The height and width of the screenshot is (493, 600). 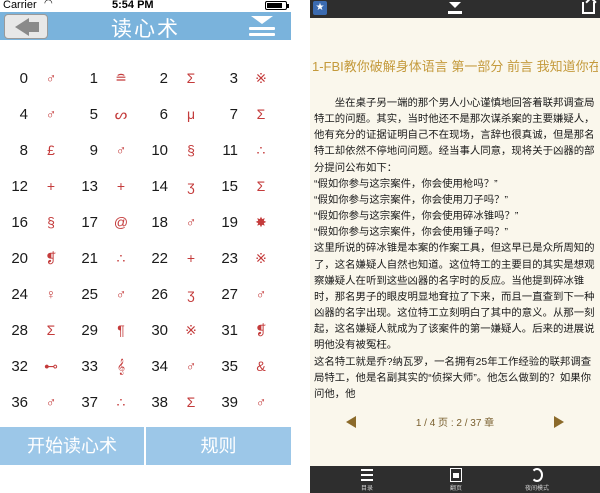 I want to click on toolbar-item-list: 目录, so click(x=367, y=480).